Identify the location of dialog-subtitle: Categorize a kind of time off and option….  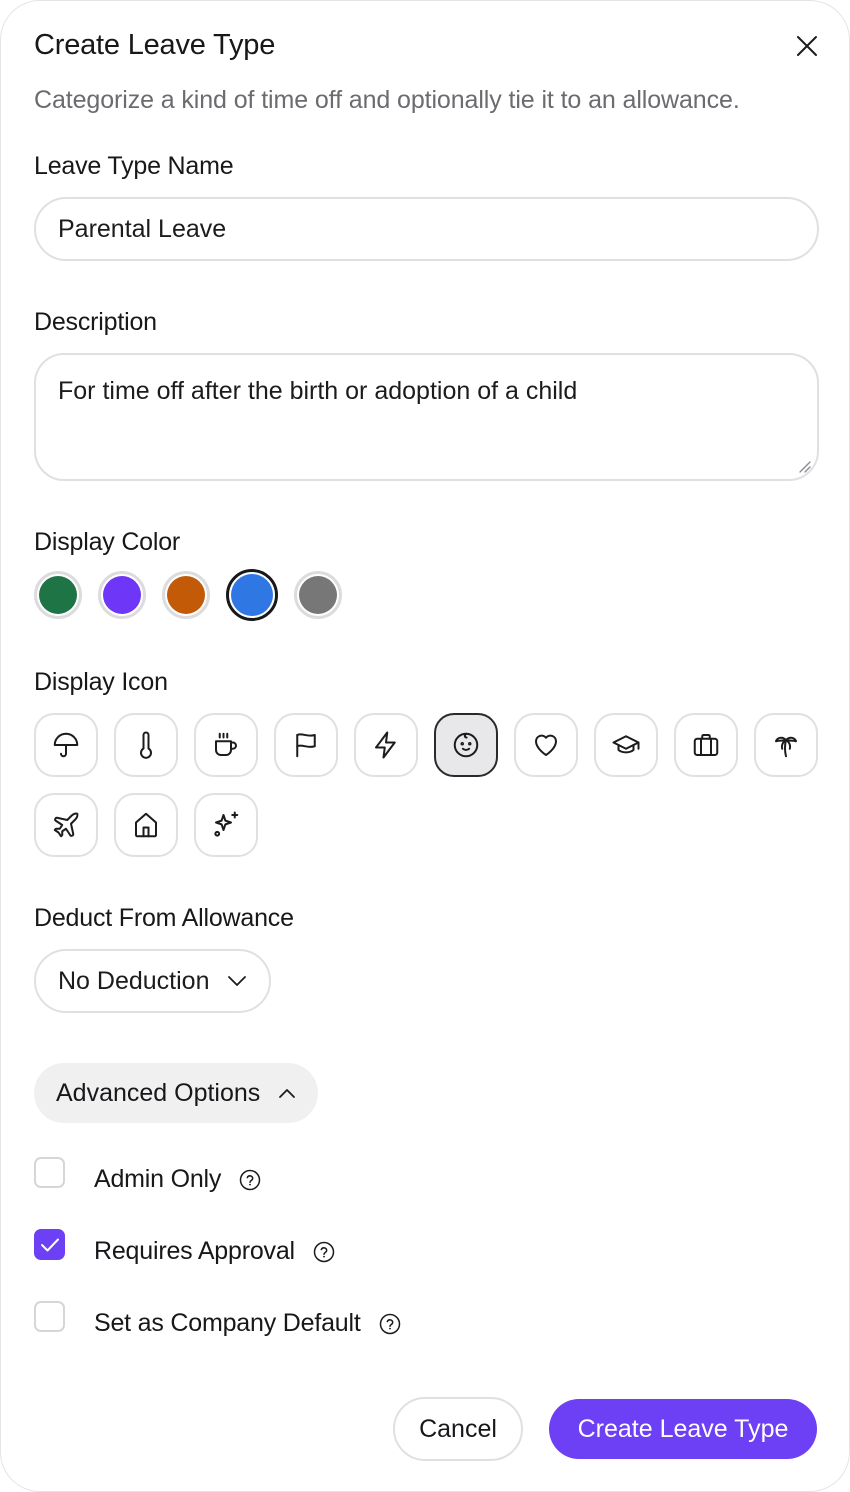
(387, 100).